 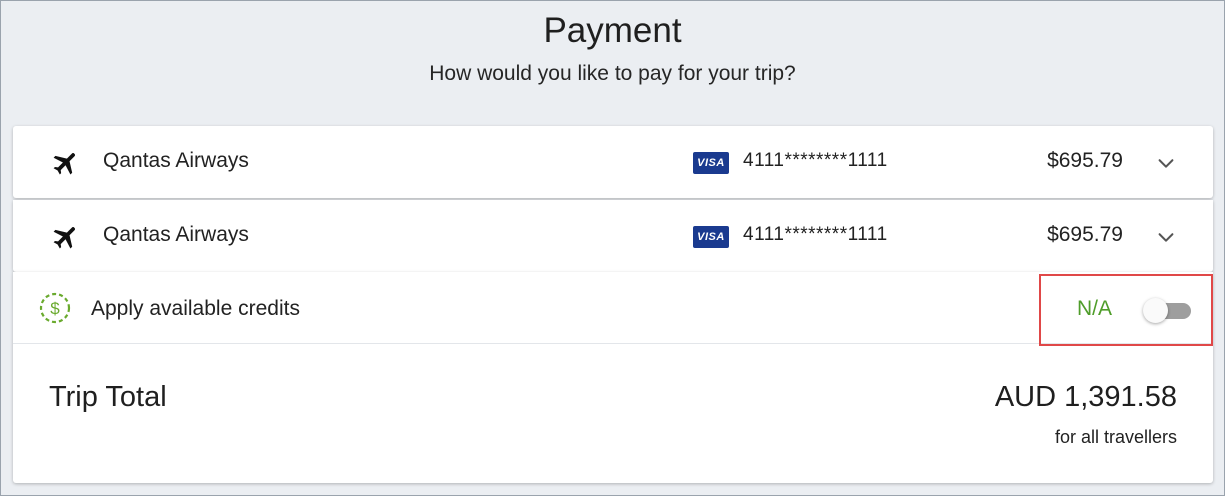 What do you see at coordinates (1155, 310) in the screenshot?
I see `toggle-thumb` at bounding box center [1155, 310].